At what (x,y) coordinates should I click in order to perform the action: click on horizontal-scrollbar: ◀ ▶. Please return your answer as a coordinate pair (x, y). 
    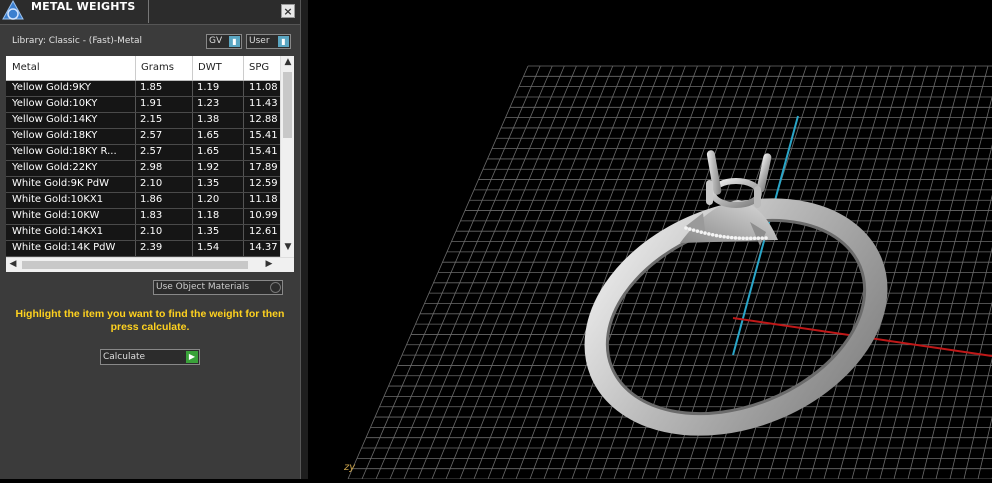
    Looking at the image, I should click on (150, 264).